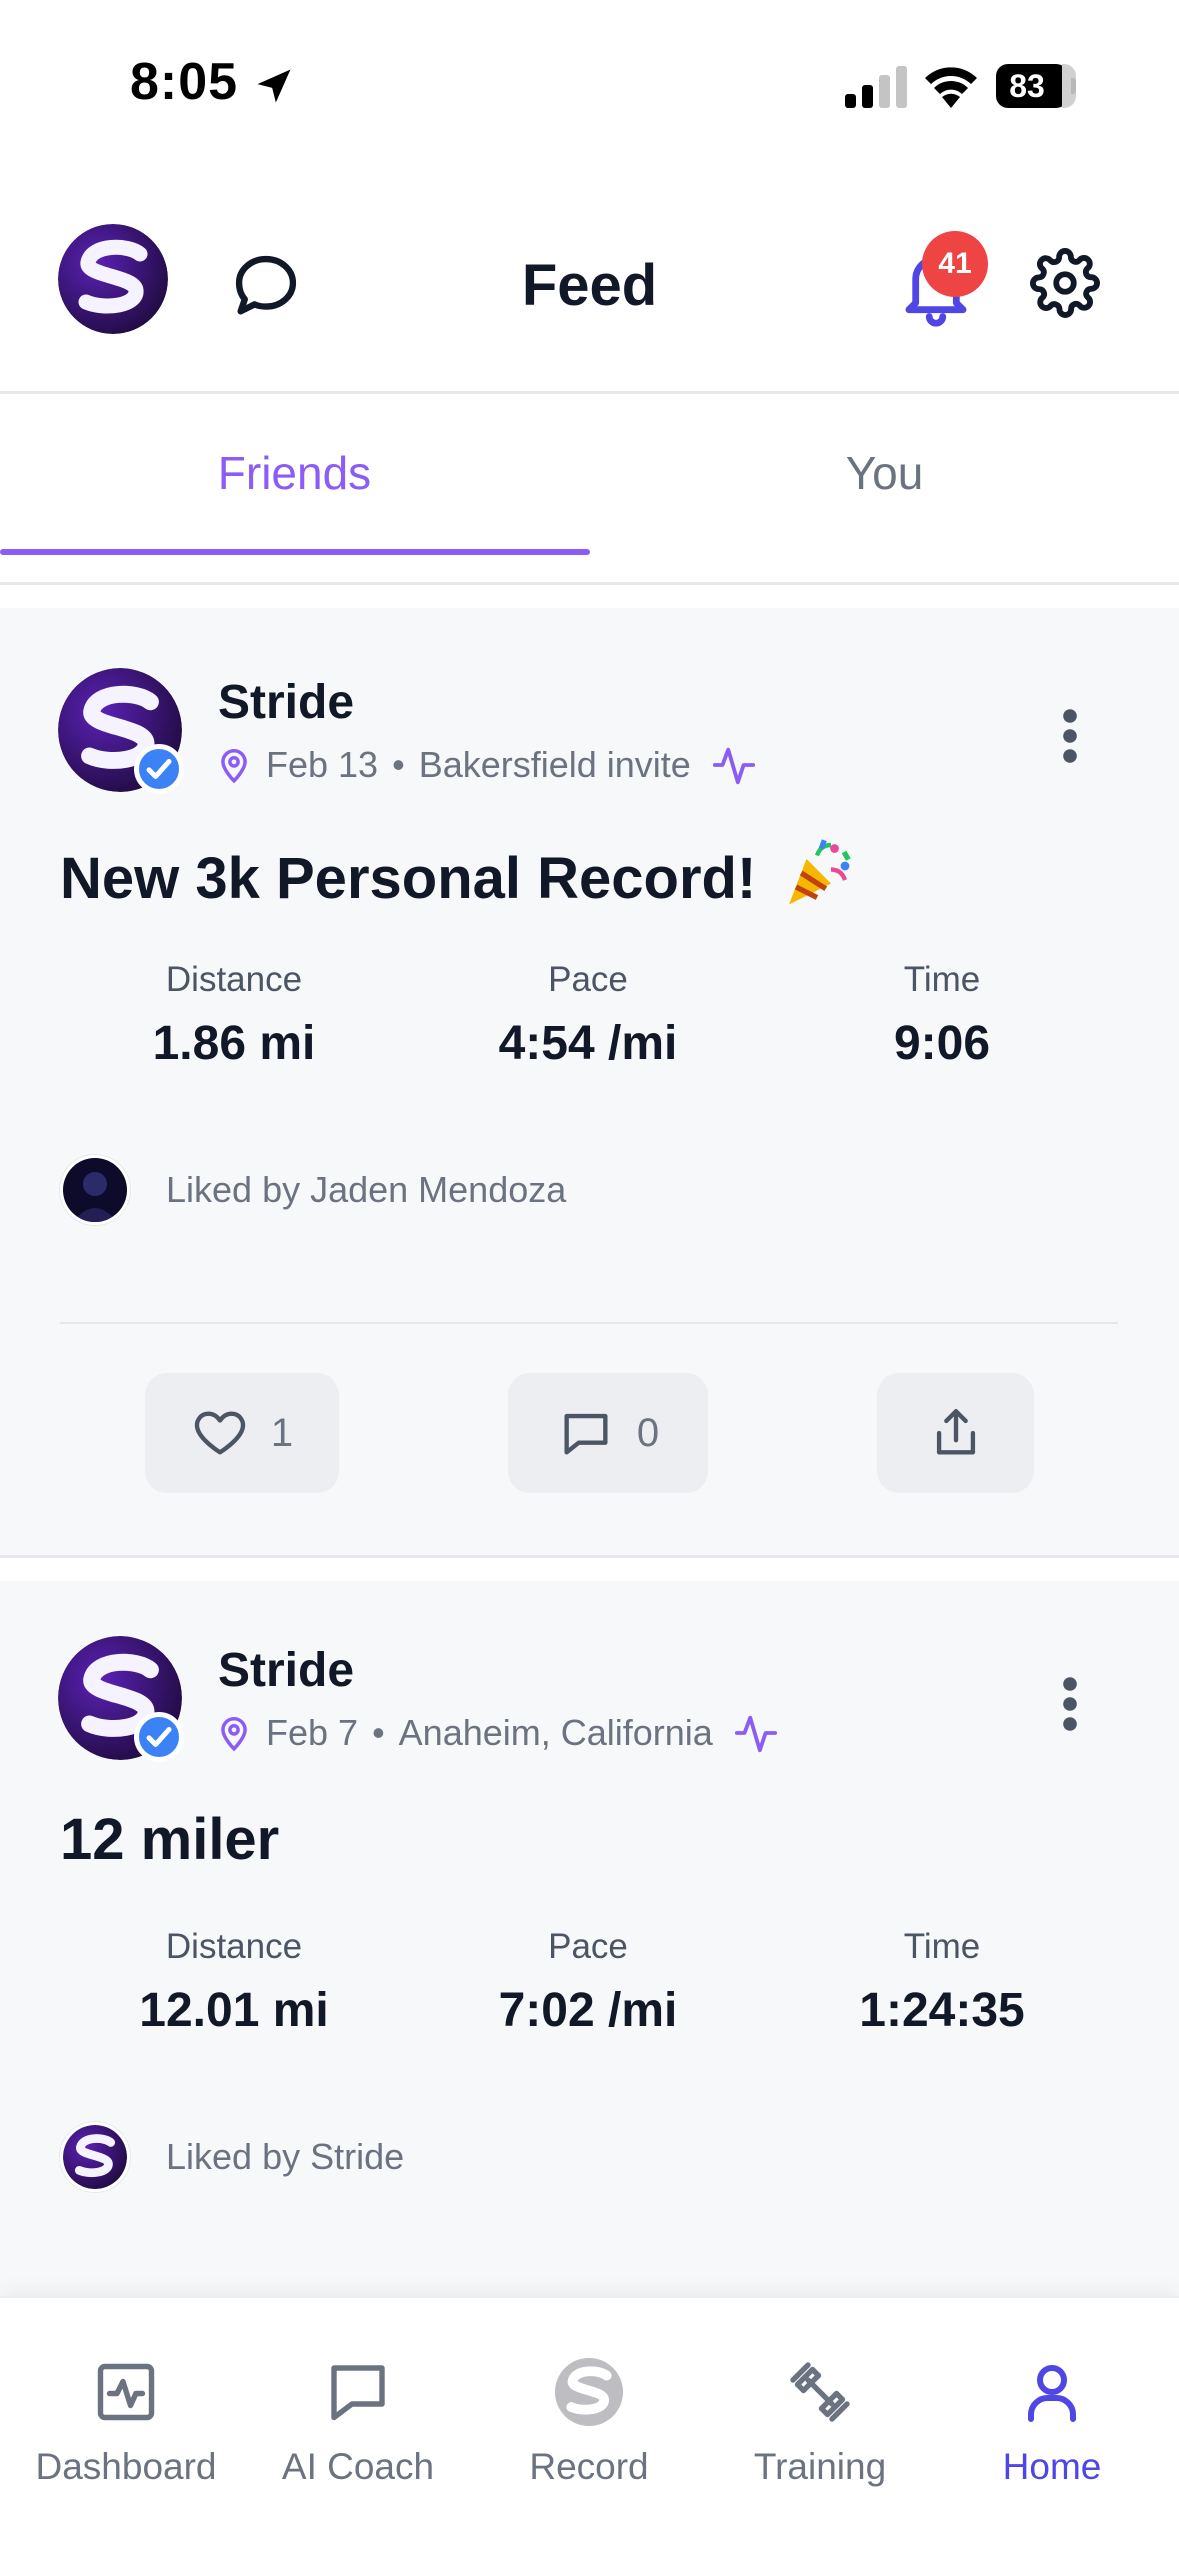 The height and width of the screenshot is (2556, 1179). What do you see at coordinates (876, 87) in the screenshot?
I see `cellular-signal-icon` at bounding box center [876, 87].